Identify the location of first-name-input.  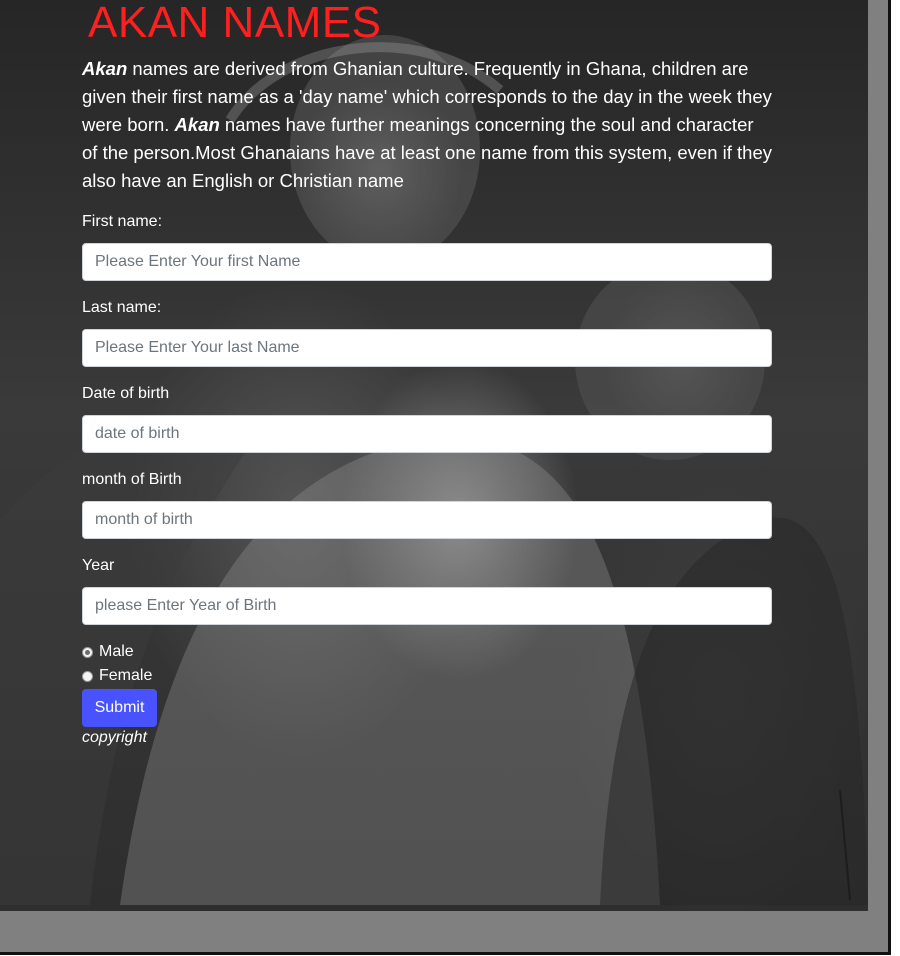
(427, 262).